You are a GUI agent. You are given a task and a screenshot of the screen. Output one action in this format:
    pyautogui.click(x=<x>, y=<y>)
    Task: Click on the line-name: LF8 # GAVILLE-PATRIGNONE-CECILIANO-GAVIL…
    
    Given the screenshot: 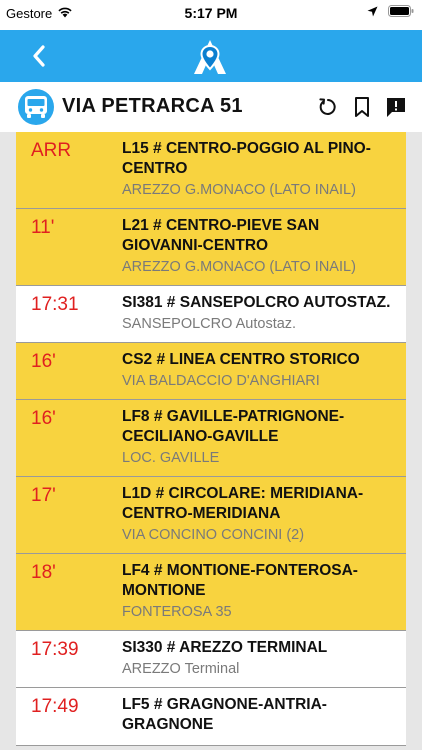 What is the action you would take?
    pyautogui.click(x=233, y=426)
    